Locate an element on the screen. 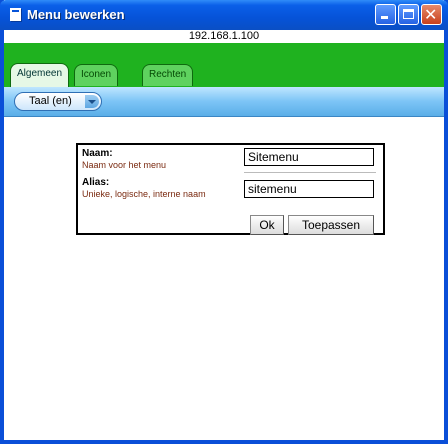 The height and width of the screenshot is (444, 448). language-dropdown: Taal (en) is located at coordinates (58, 101).